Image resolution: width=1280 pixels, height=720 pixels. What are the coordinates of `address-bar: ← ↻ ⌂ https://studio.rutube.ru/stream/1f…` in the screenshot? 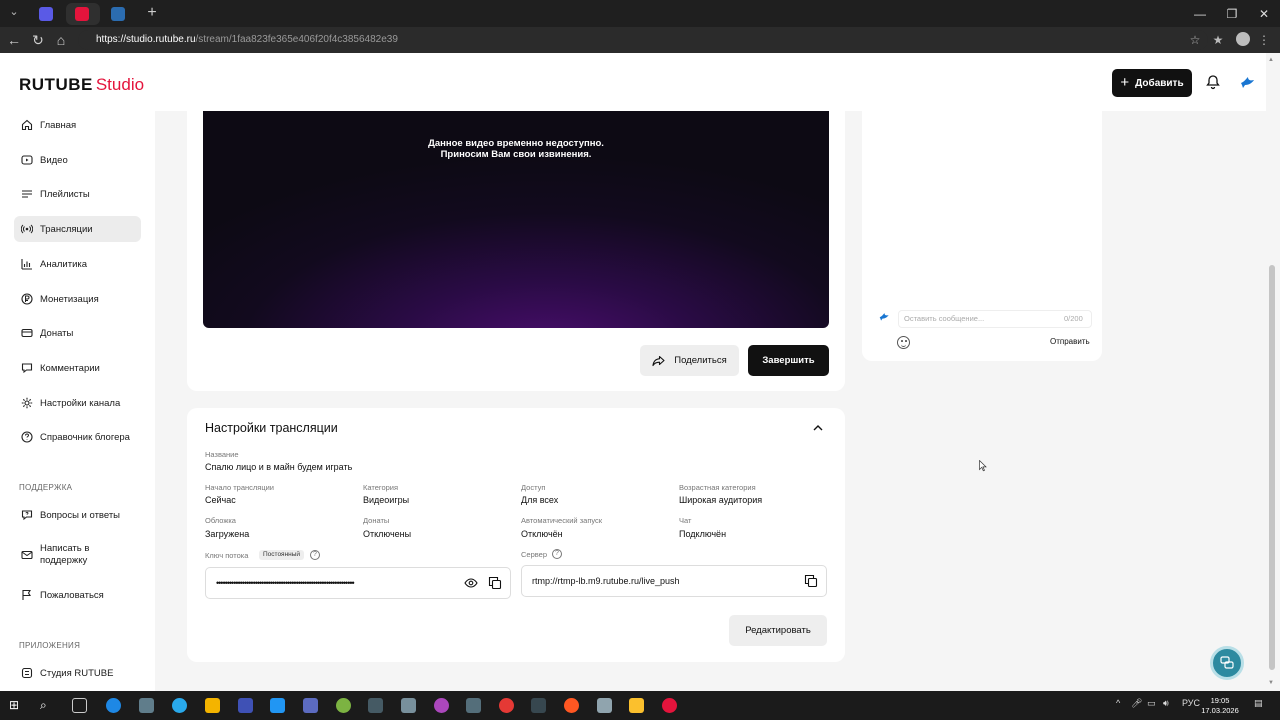 It's located at (640, 40).